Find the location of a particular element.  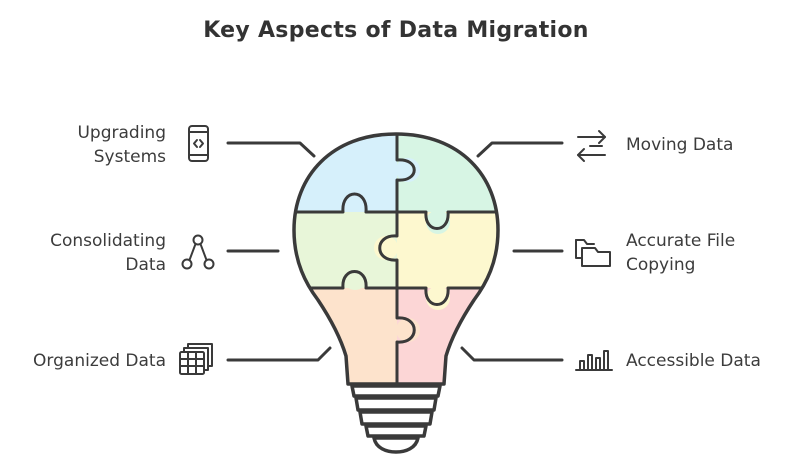

puzzle-piece-bottom-left is located at coordinates (345, 336).